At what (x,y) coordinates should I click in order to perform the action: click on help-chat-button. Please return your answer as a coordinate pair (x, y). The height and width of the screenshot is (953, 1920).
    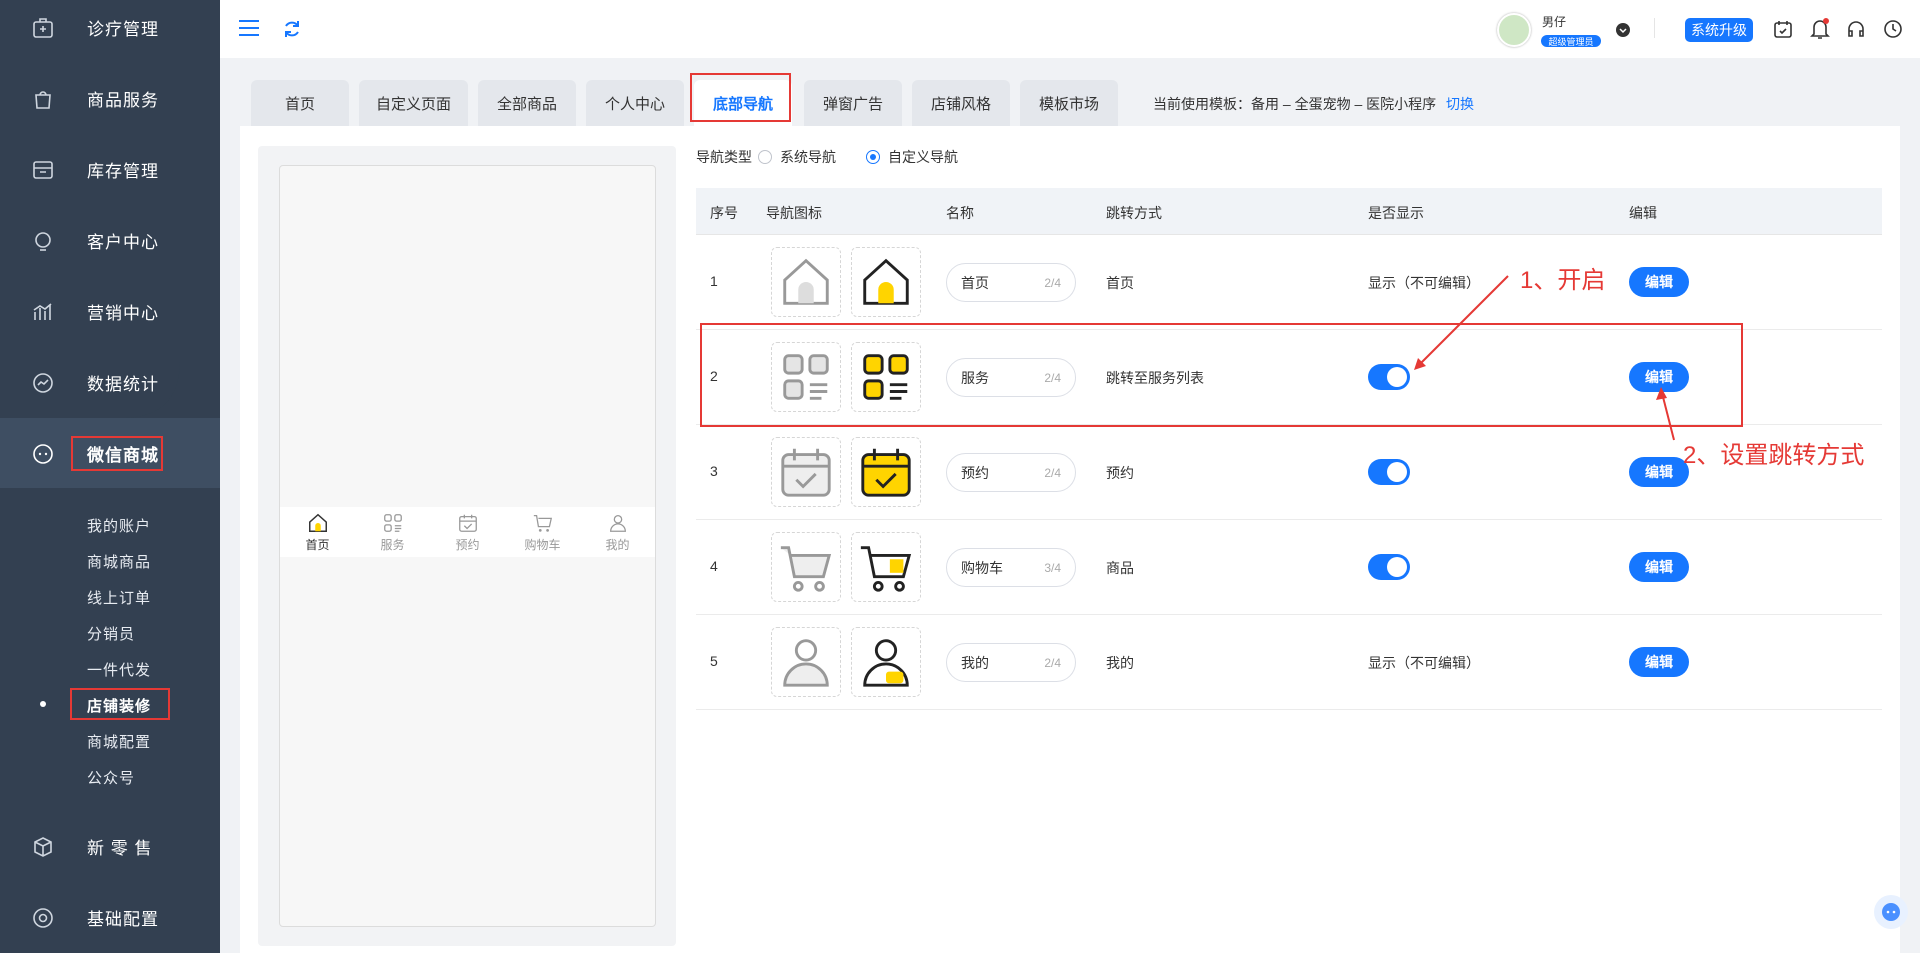
    Looking at the image, I should click on (1891, 912).